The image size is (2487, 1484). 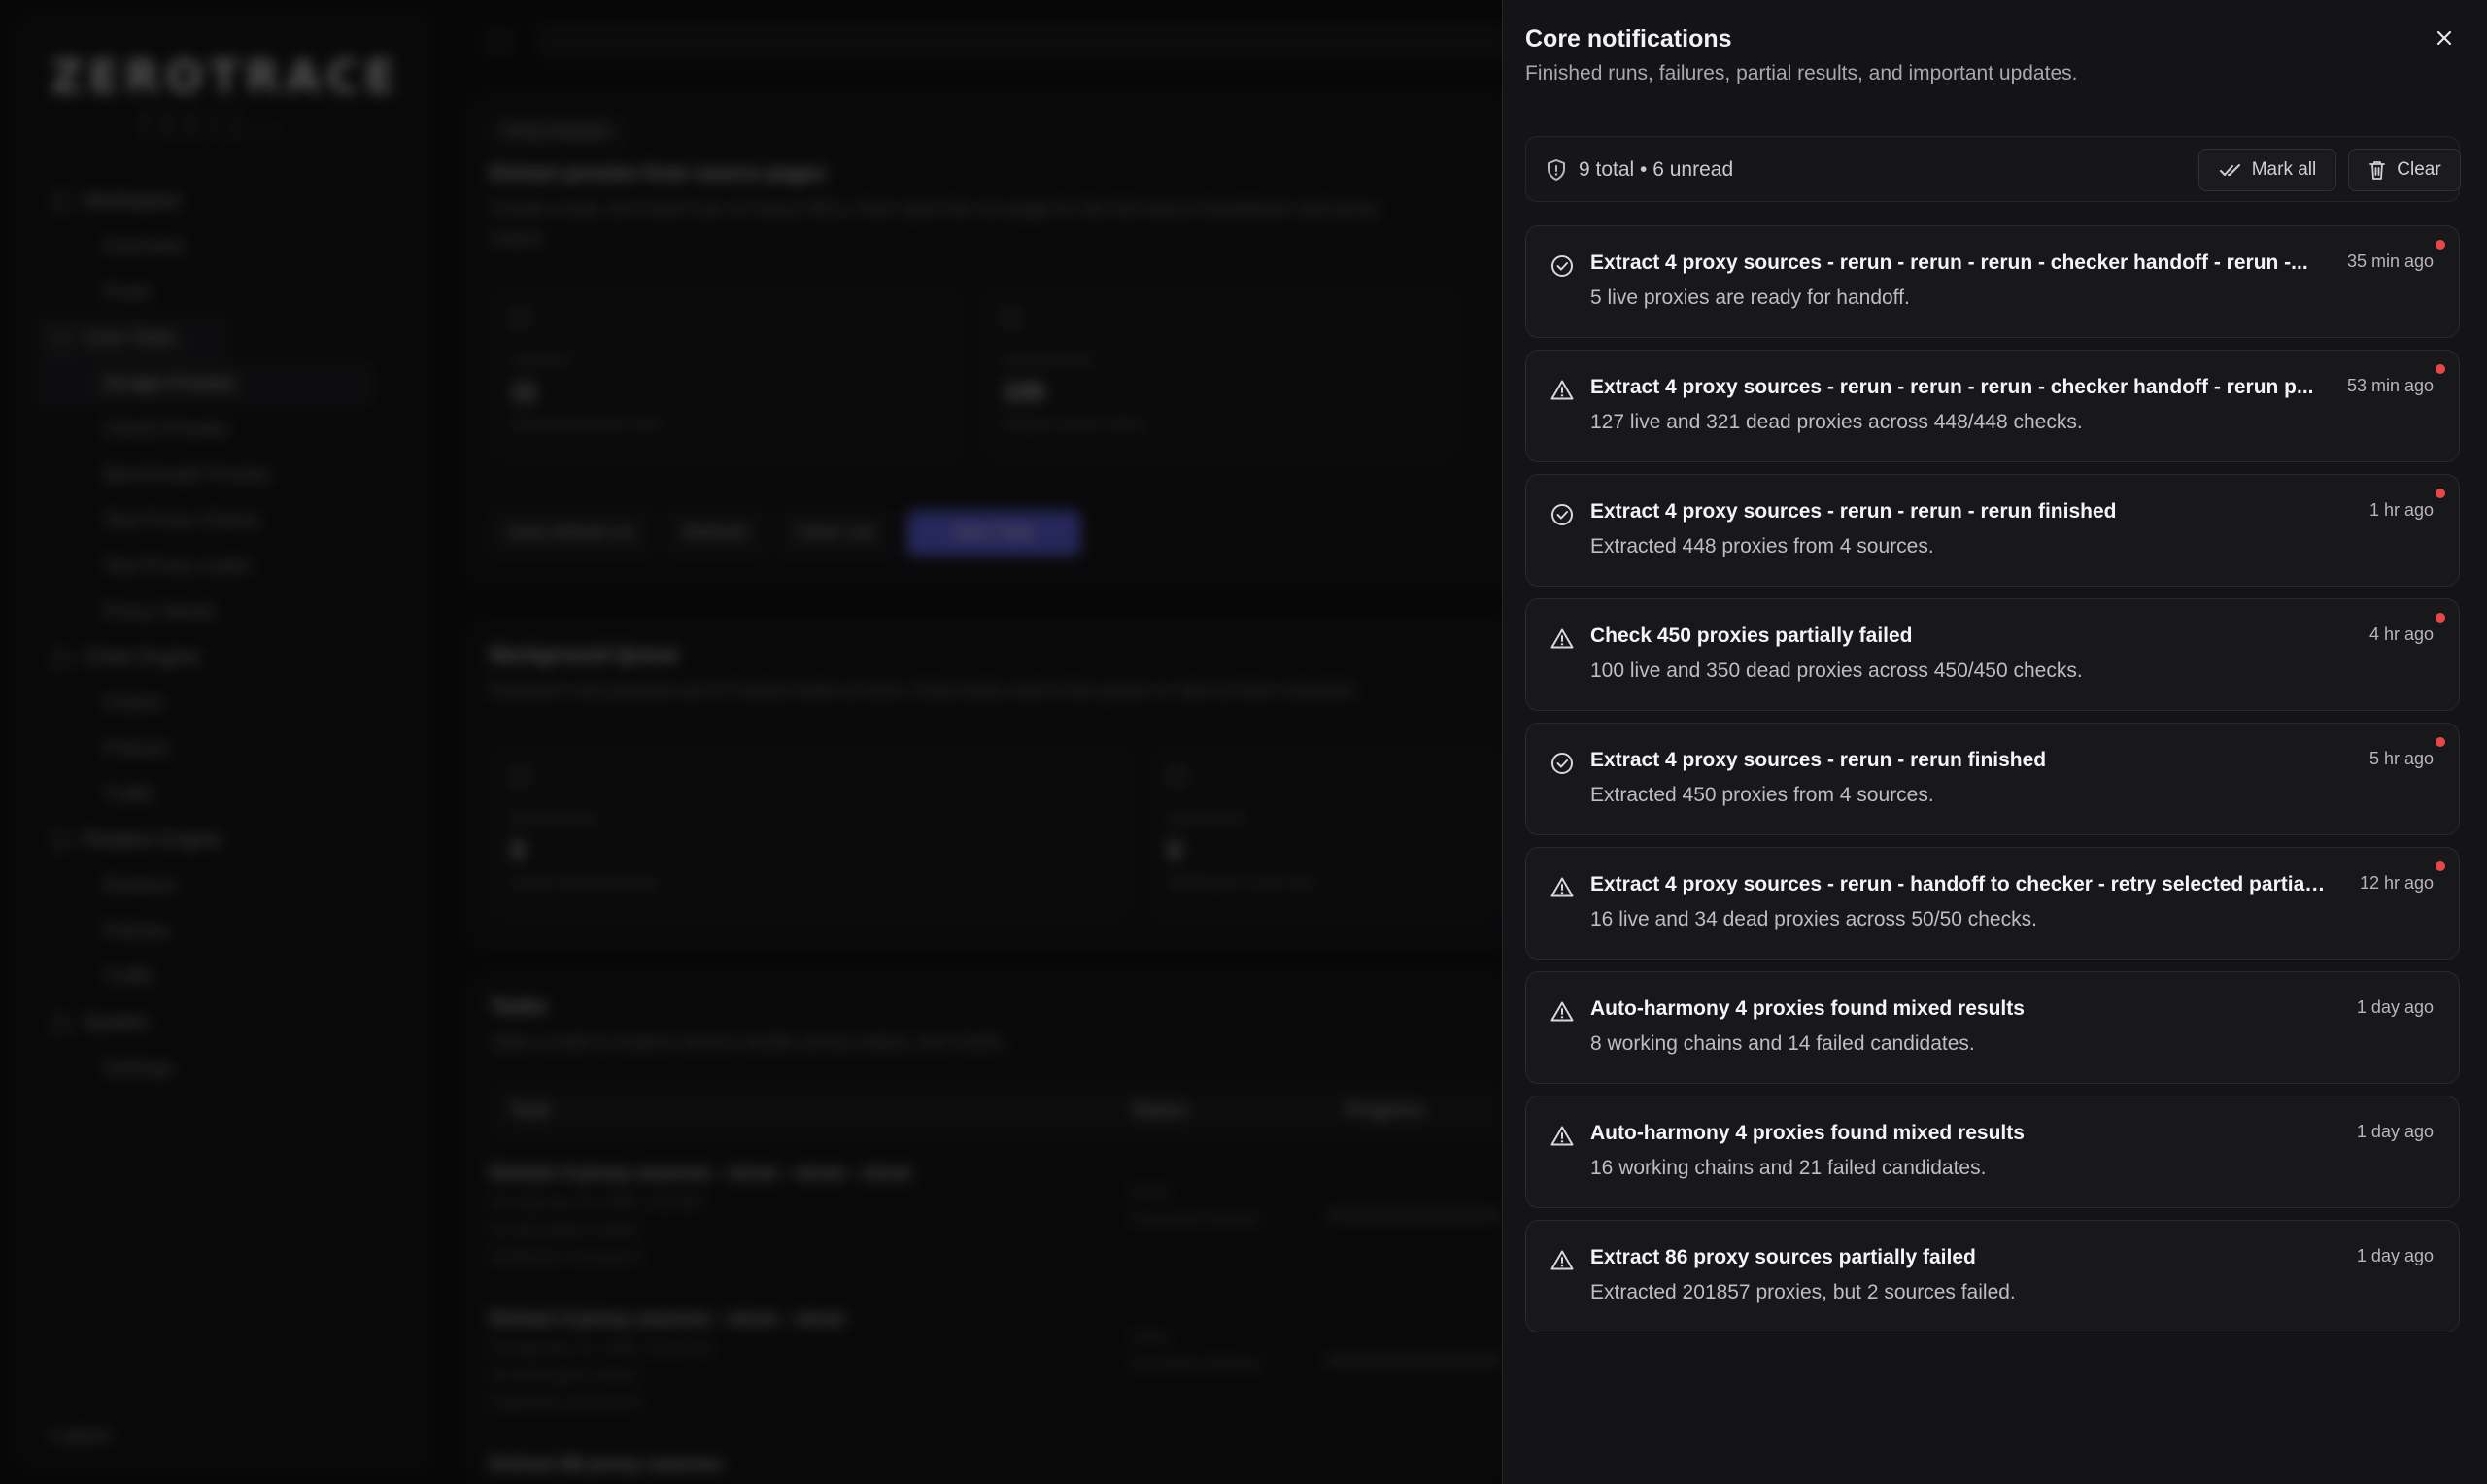 I want to click on notification-body: Extracted 450 proxies from 4 sources., so click(x=1762, y=795).